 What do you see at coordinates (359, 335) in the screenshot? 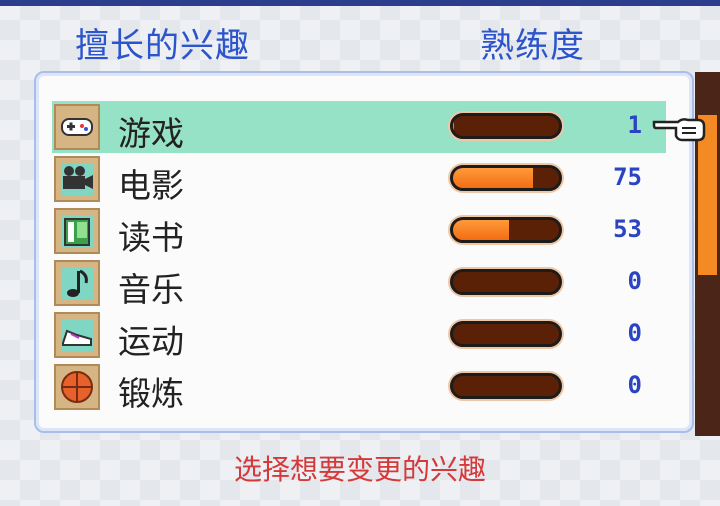
I see `hobby-row: 运动 0` at bounding box center [359, 335].